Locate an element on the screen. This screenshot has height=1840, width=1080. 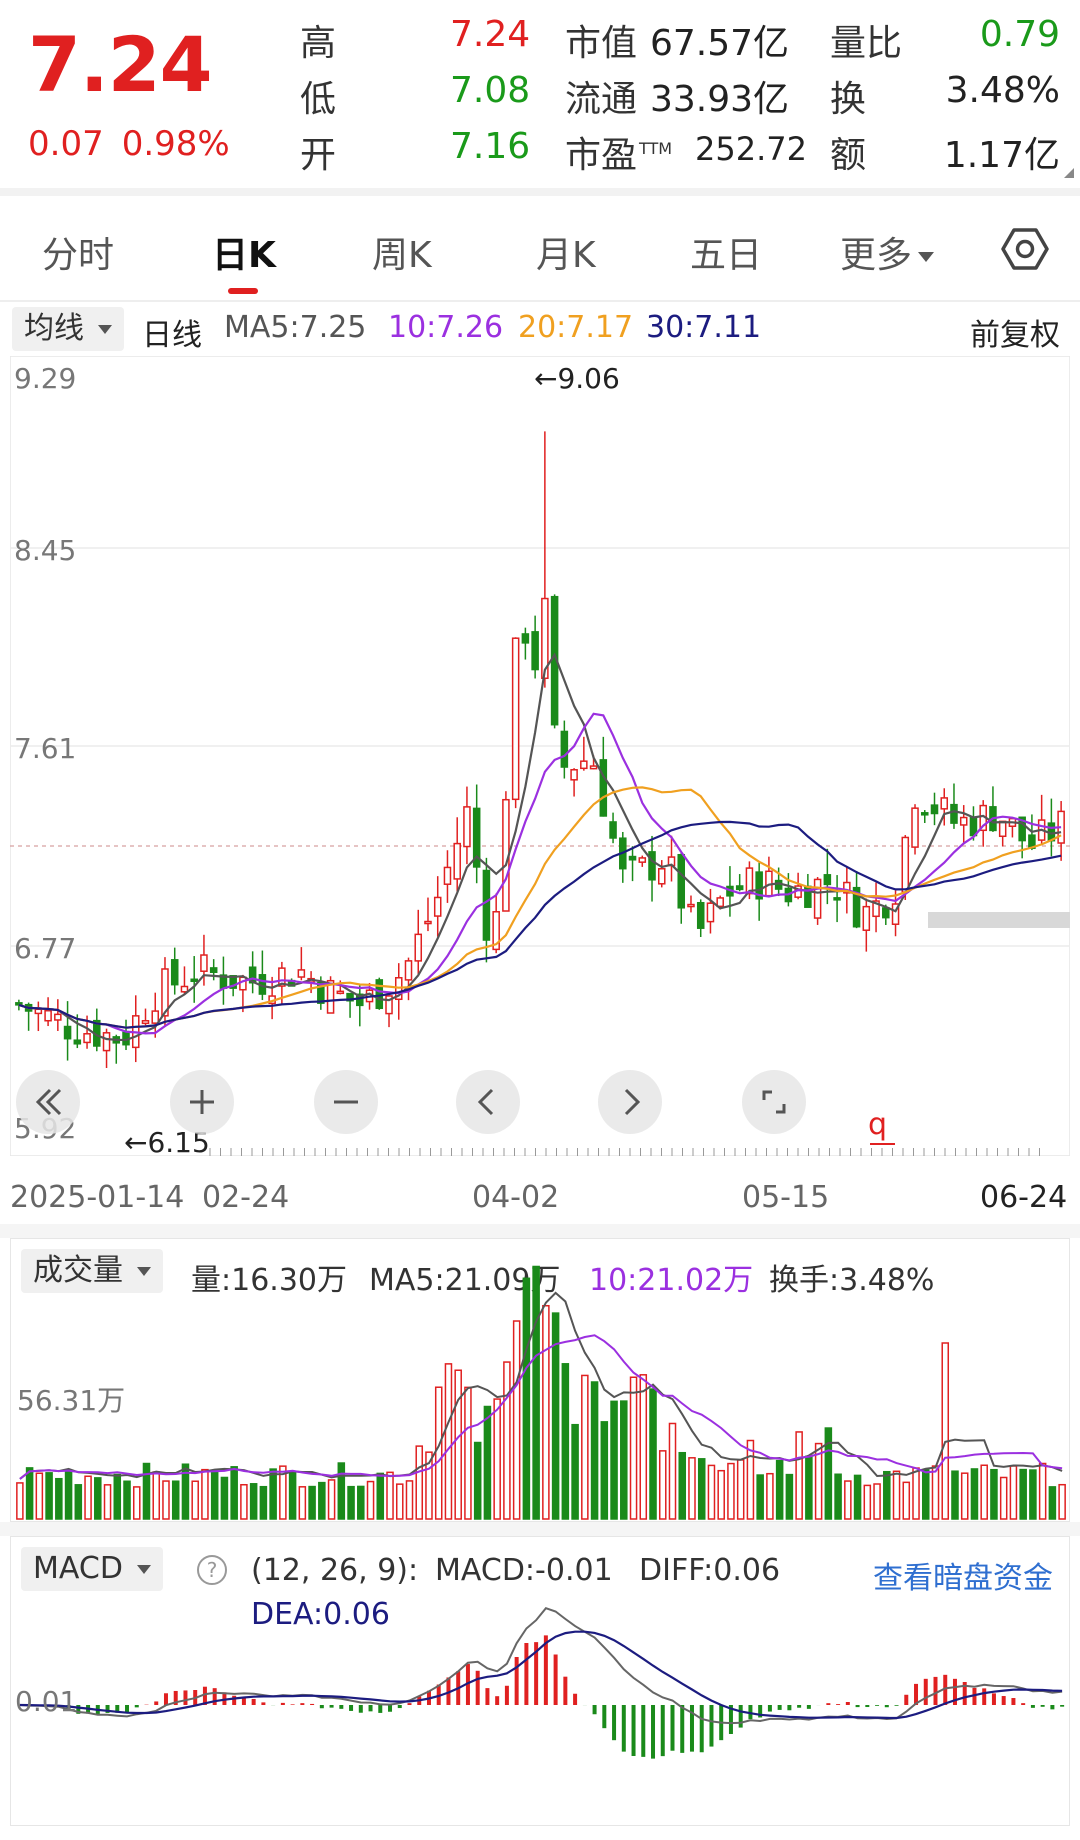
volume-plot is located at coordinates (541, 1392).